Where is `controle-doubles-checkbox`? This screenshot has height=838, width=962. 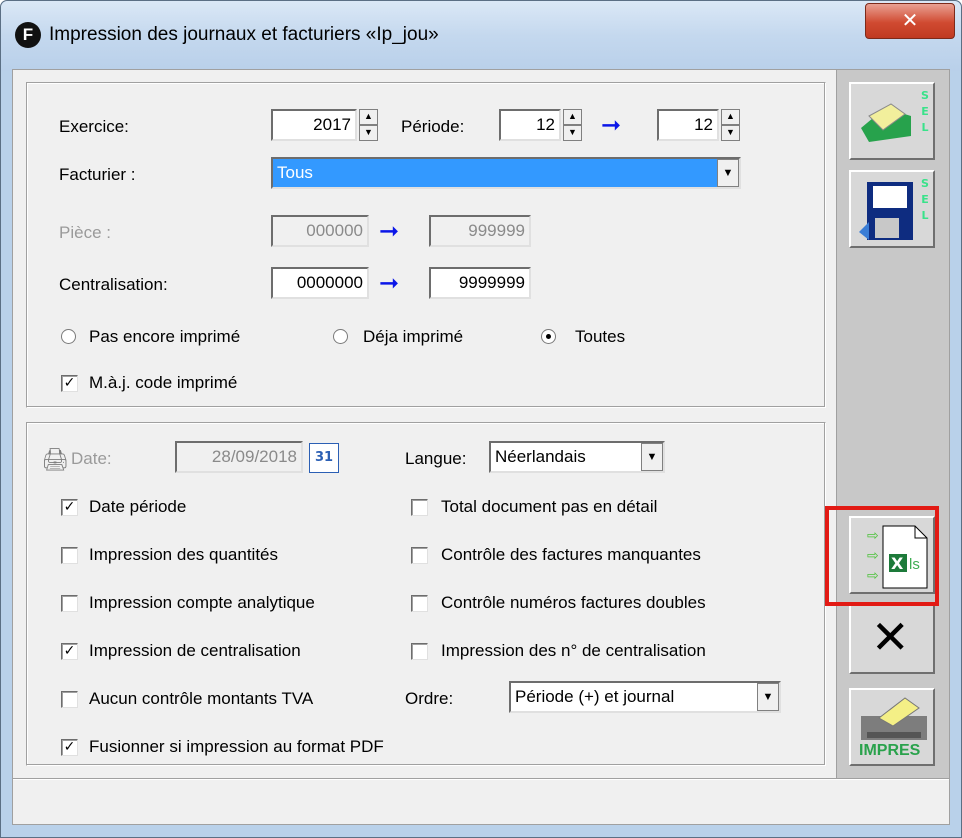 controle-doubles-checkbox is located at coordinates (419, 603).